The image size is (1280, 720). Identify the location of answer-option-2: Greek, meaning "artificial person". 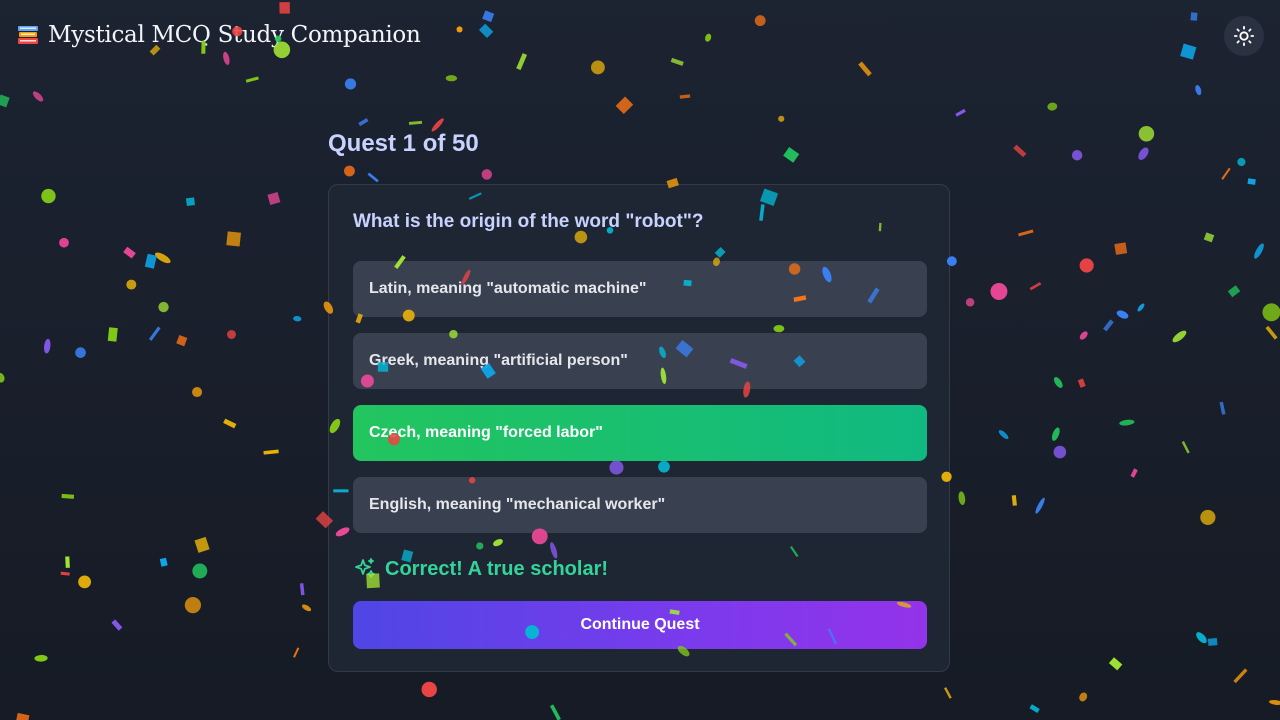
(640, 361).